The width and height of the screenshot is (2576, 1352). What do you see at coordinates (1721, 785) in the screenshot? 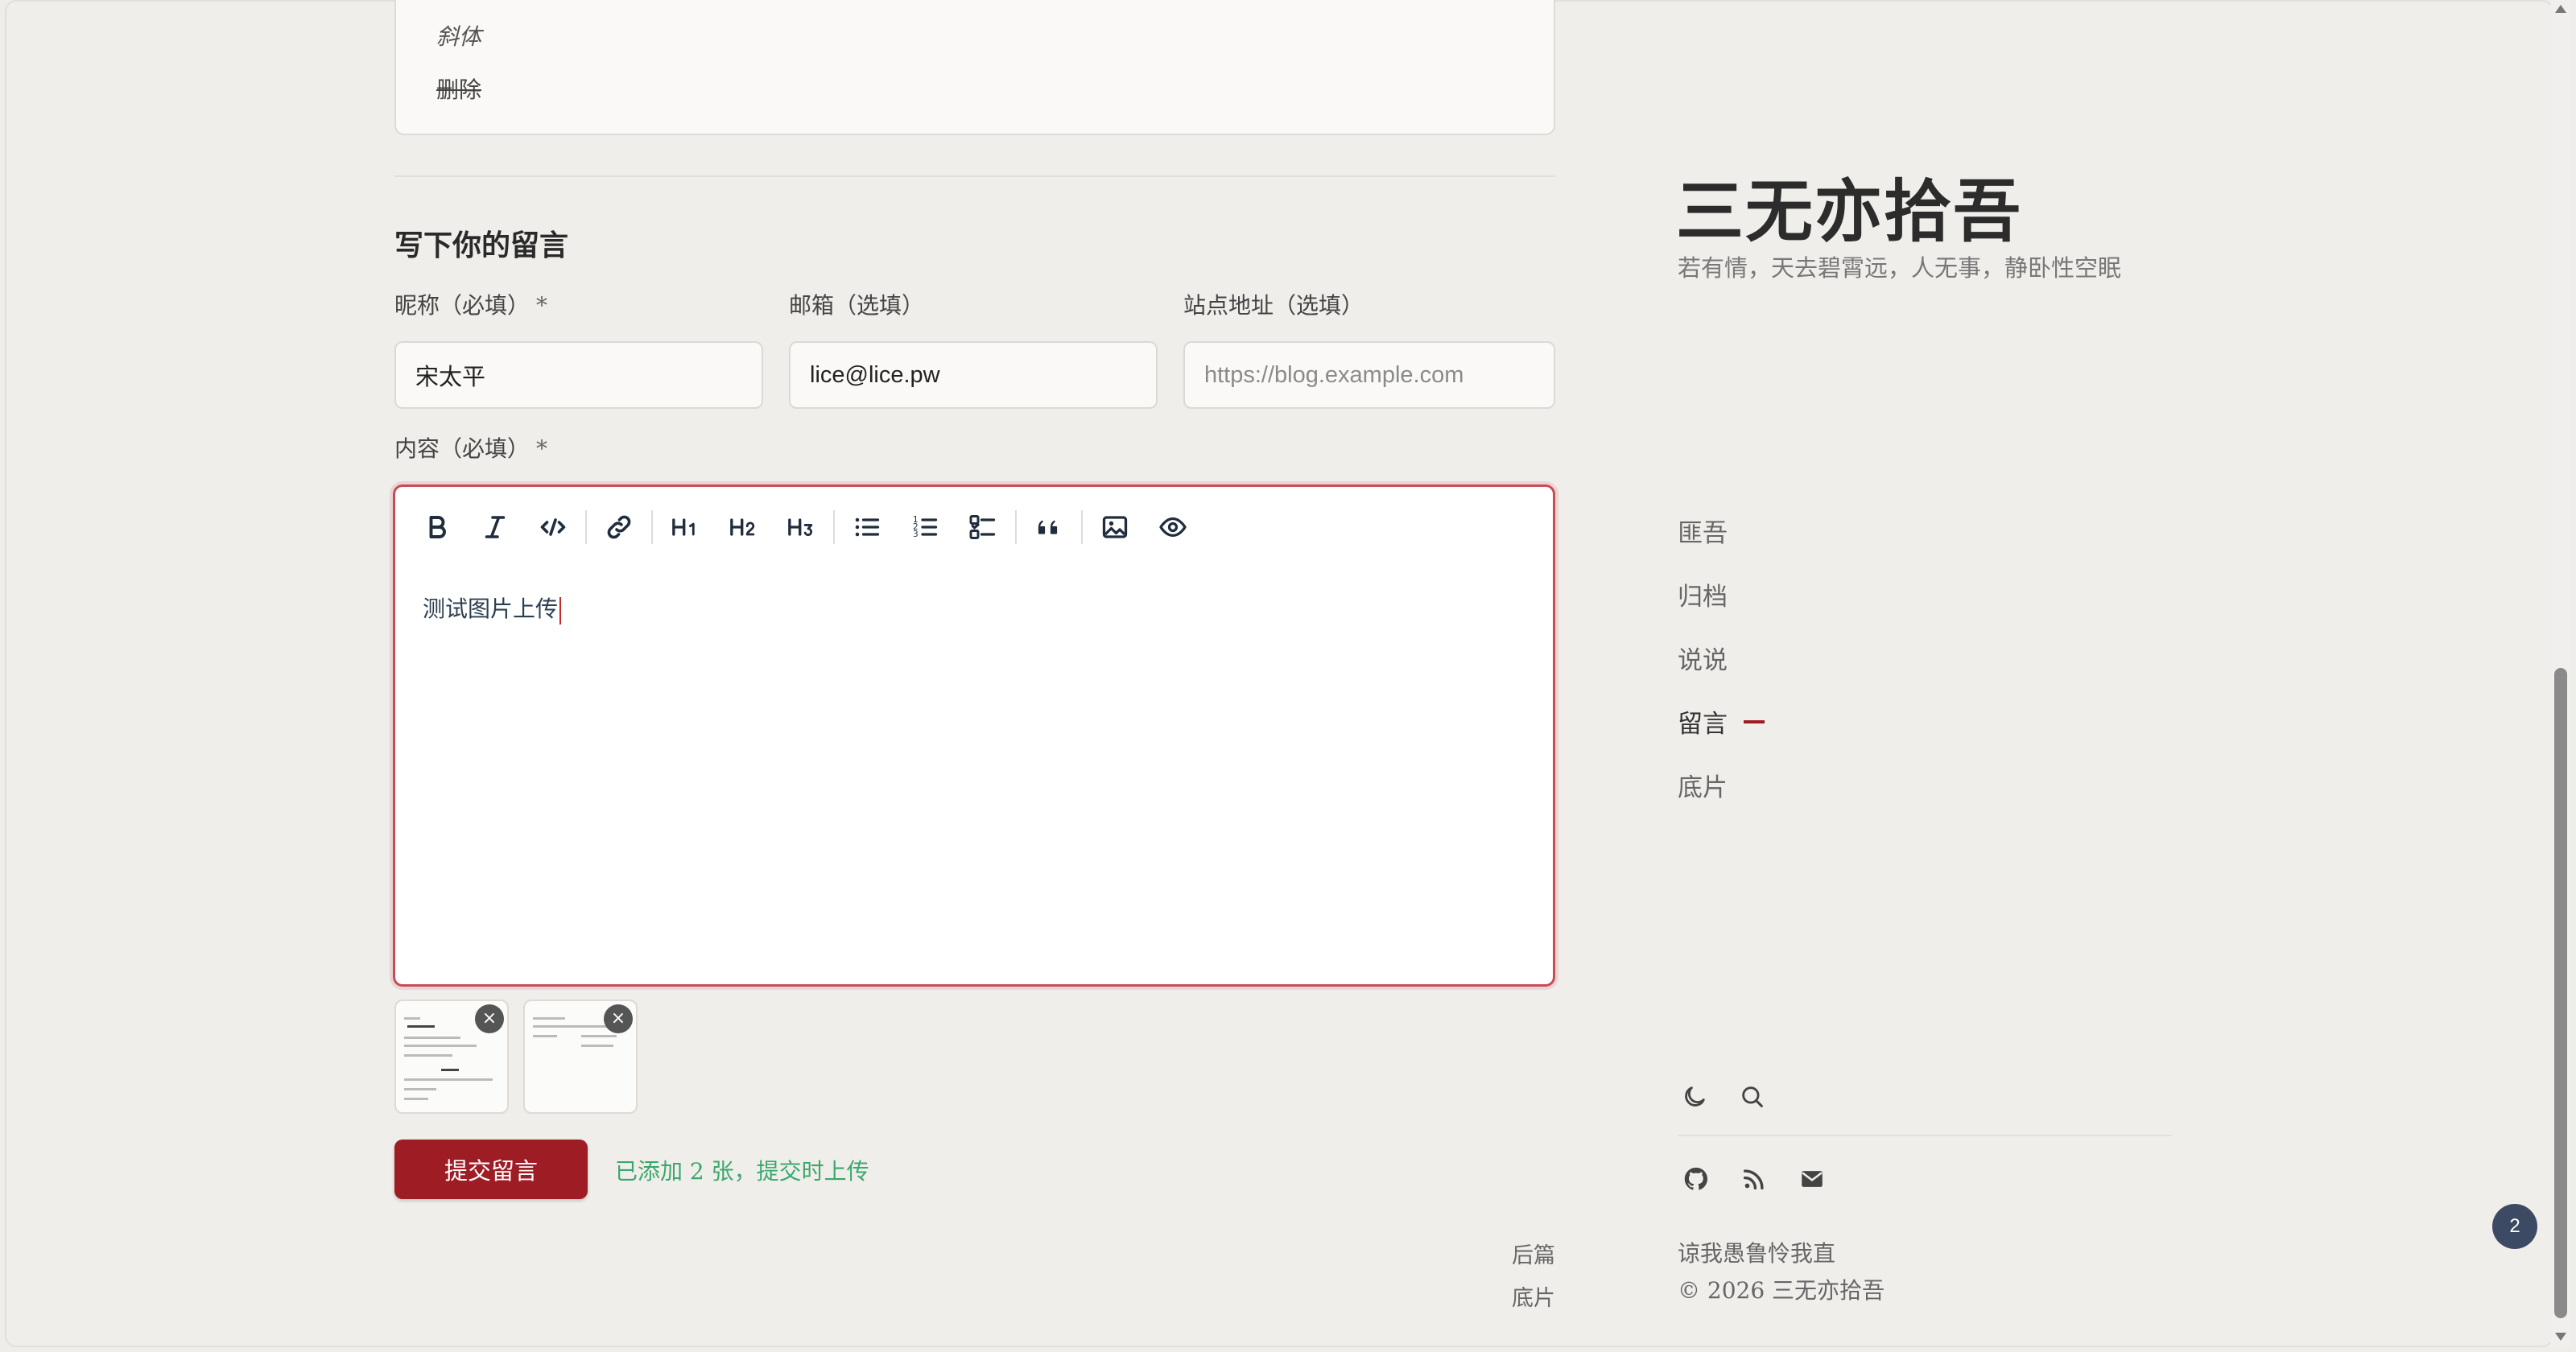
I see `sidebar-item-film: 底片` at bounding box center [1721, 785].